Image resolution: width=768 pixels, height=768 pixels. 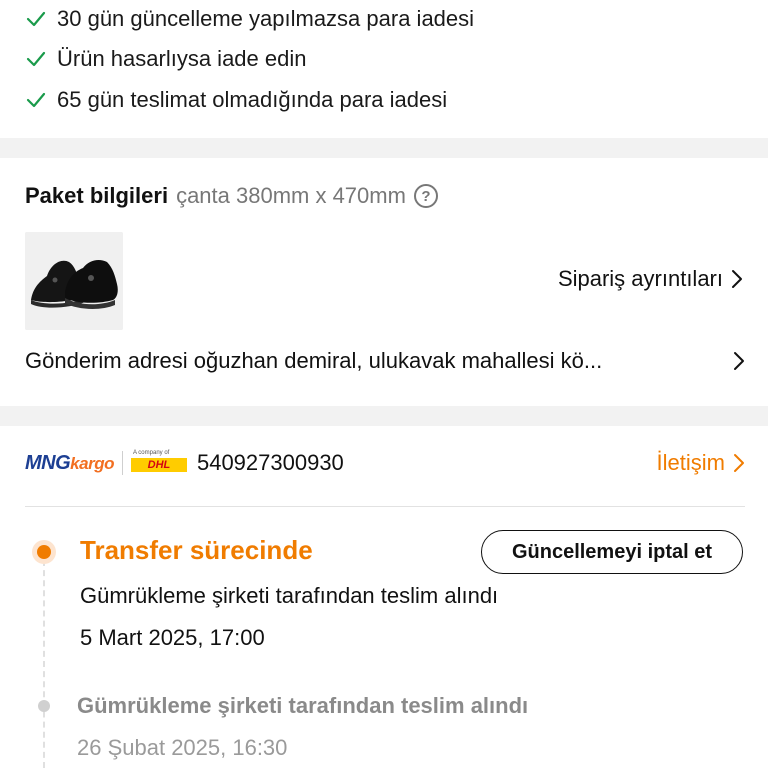 What do you see at coordinates (252, 99) in the screenshot?
I see `guarantee-text: 65 gün teslimat olmadığında para iadesi` at bounding box center [252, 99].